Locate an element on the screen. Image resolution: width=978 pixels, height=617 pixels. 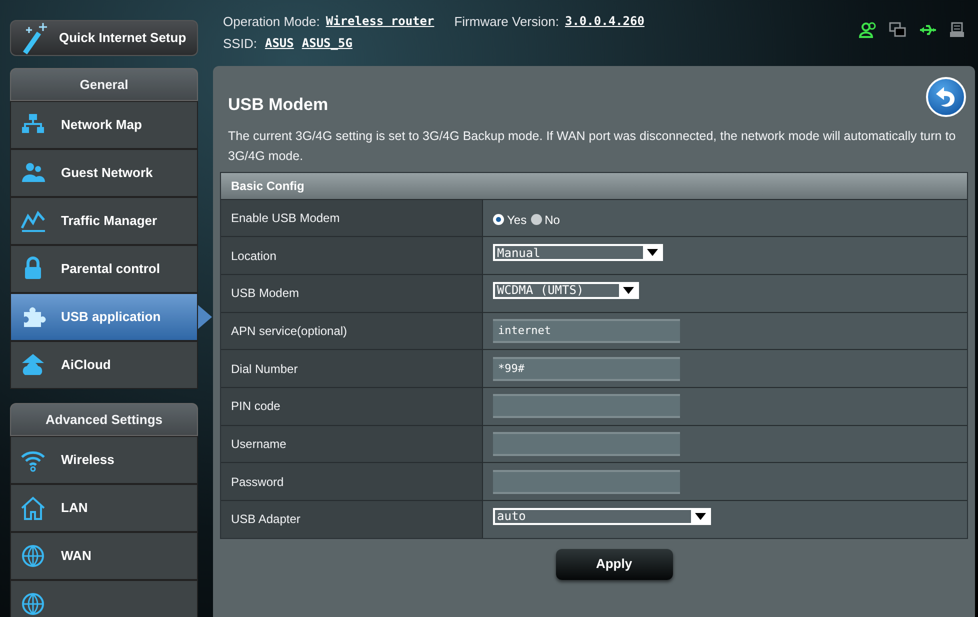
page-title: USB Modem is located at coordinates (278, 105).